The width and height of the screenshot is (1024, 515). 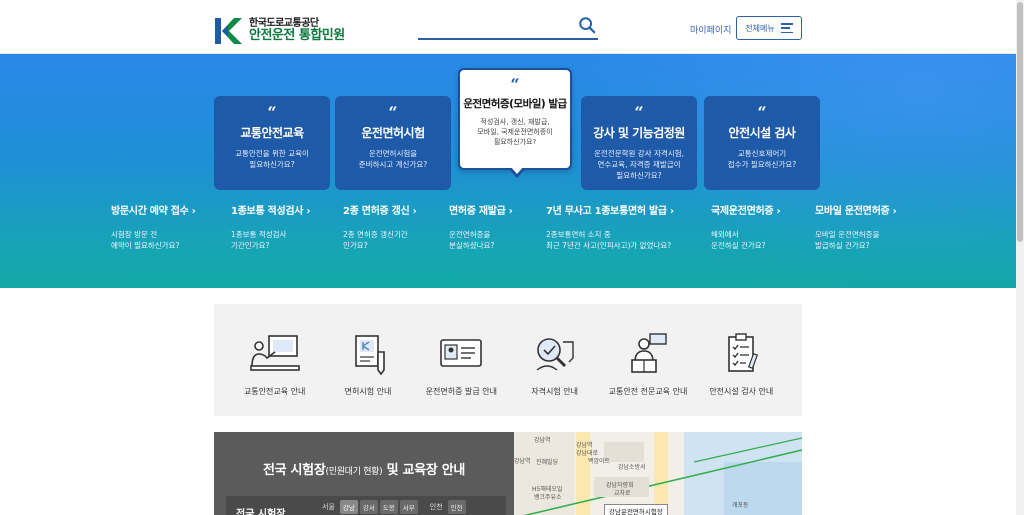 I want to click on scrollbar-thumb, so click(x=1020, y=122).